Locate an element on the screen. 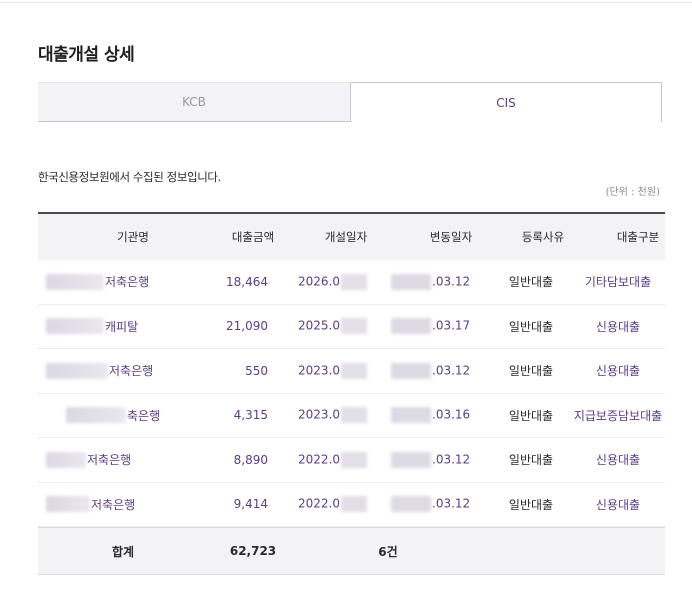  change-date-text: .03.16 is located at coordinates (451, 414).